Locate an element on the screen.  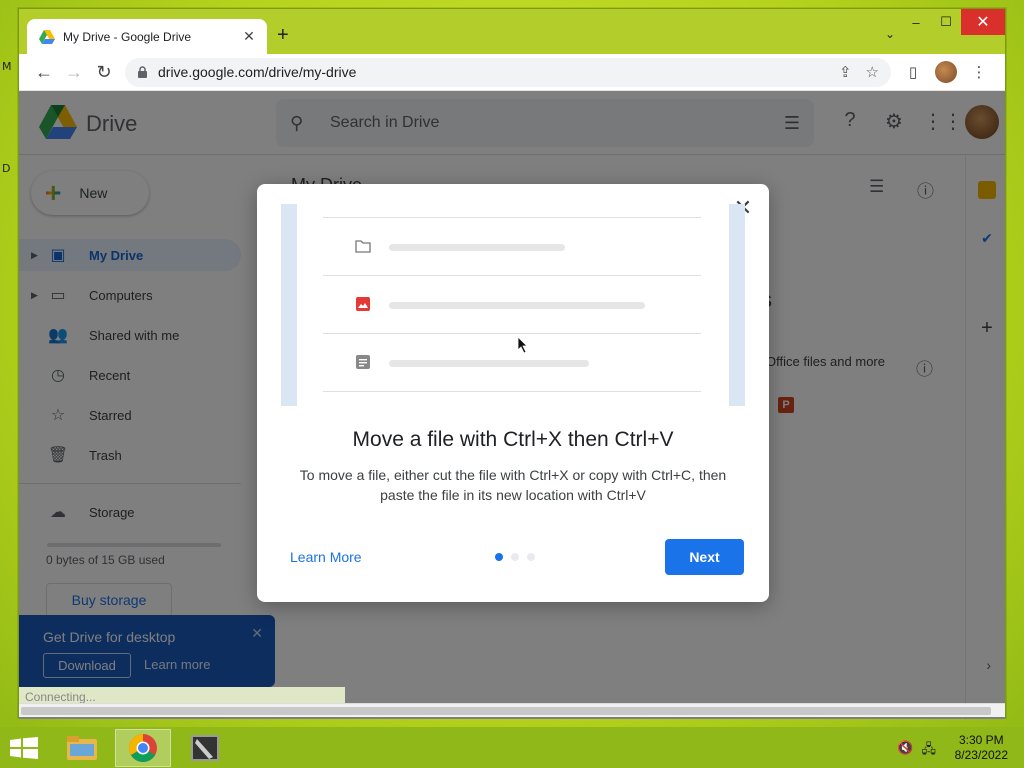
next-button: Next is located at coordinates (704, 557).